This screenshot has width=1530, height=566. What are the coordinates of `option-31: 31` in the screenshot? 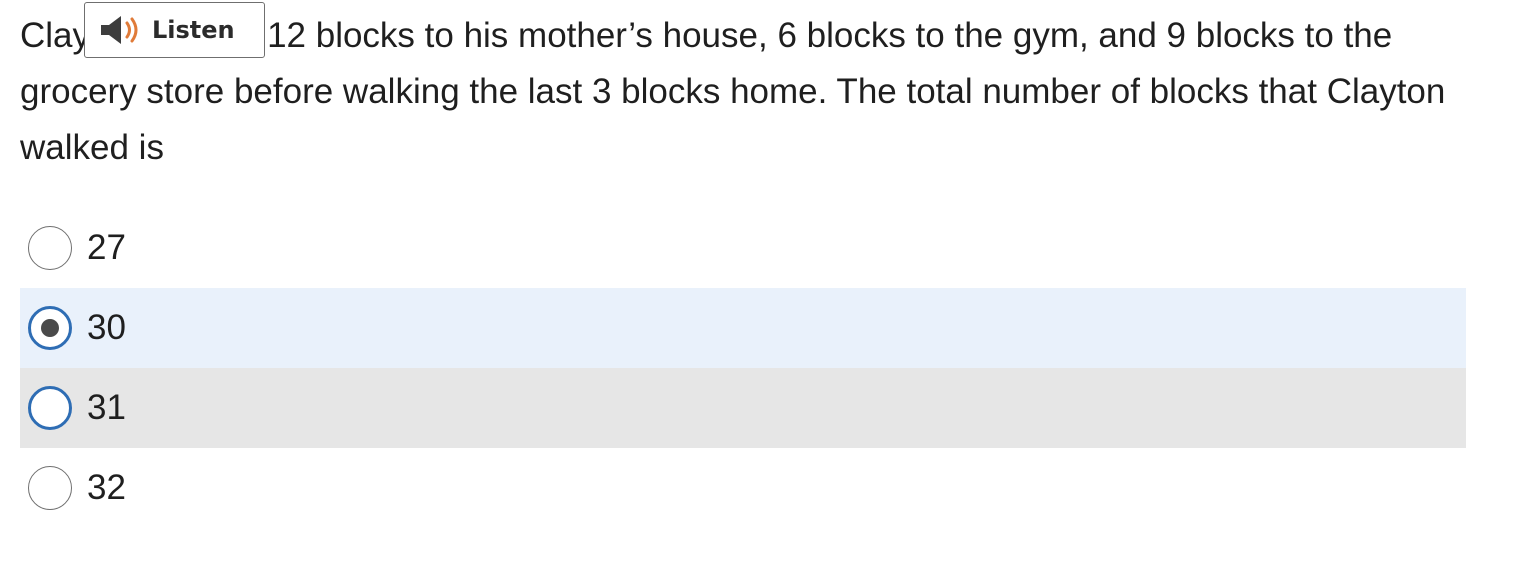 It's located at (743, 408).